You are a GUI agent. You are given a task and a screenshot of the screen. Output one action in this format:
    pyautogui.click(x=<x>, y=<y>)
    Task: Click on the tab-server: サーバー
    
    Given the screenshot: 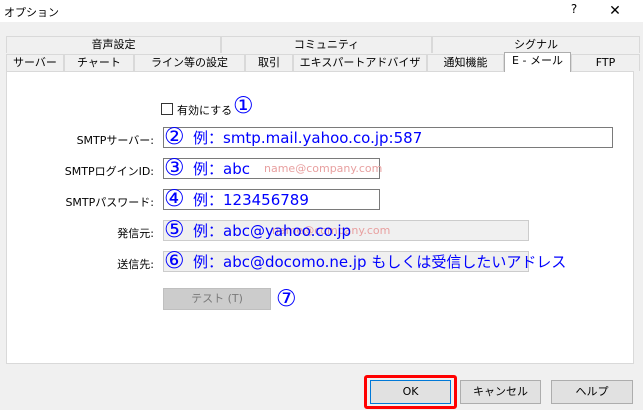 What is the action you would take?
    pyautogui.click(x=35, y=62)
    